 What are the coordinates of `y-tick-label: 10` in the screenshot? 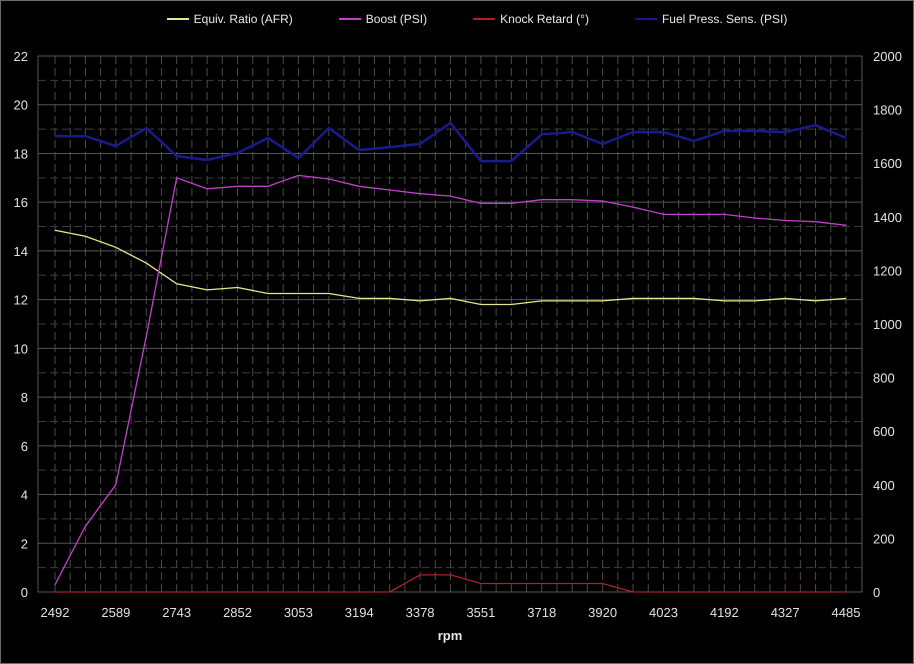 It's located at (21, 348).